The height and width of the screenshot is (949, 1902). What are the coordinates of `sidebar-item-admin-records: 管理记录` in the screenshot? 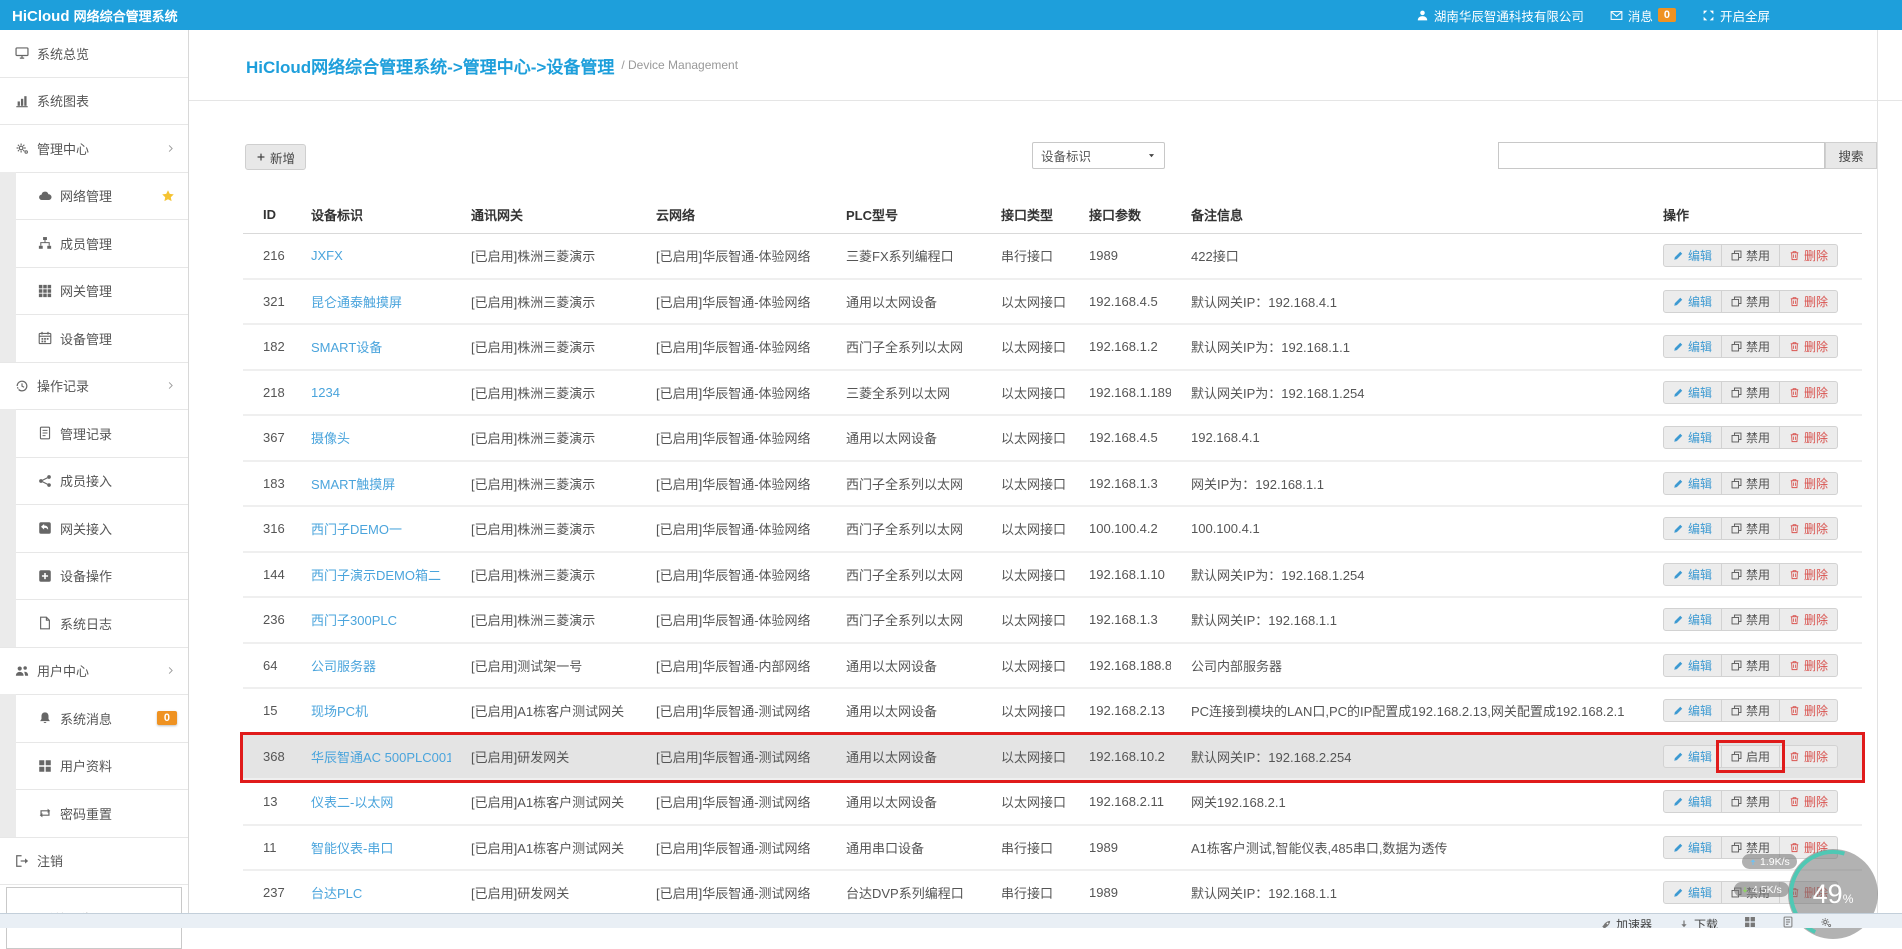 It's located at (94, 433).